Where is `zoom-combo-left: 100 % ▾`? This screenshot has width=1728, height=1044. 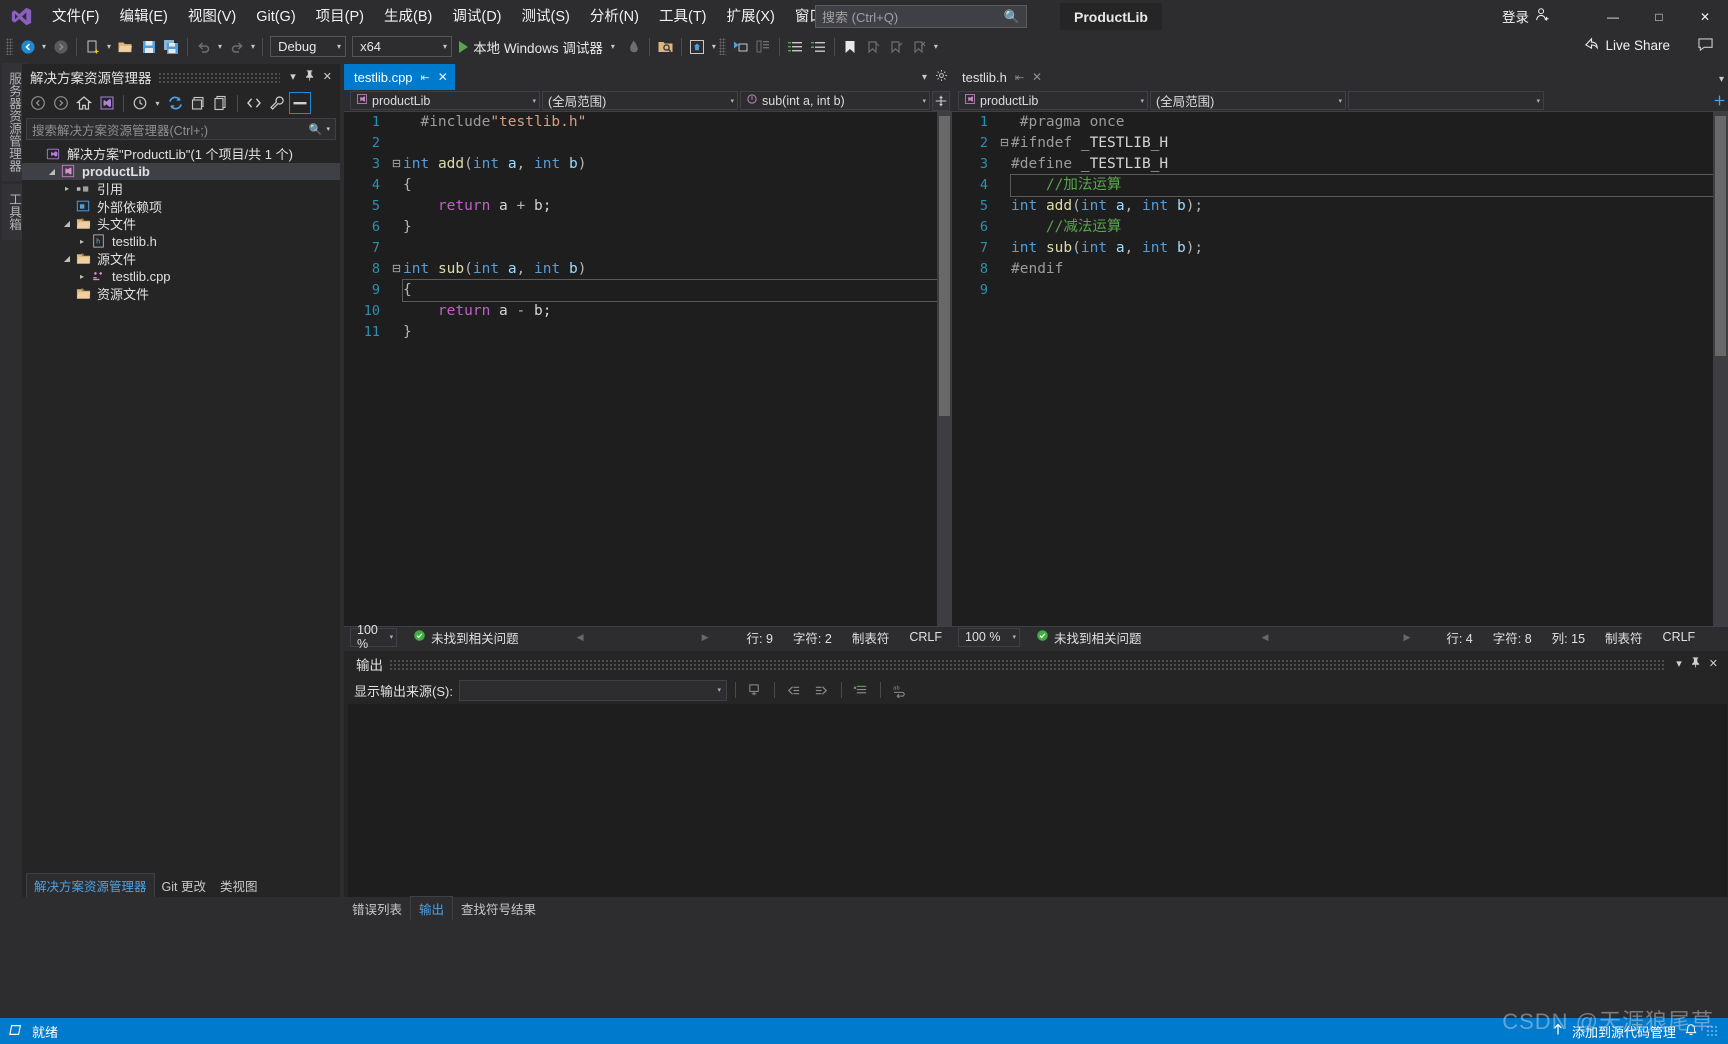
zoom-combo-left: 100 % ▾ is located at coordinates (374, 637).